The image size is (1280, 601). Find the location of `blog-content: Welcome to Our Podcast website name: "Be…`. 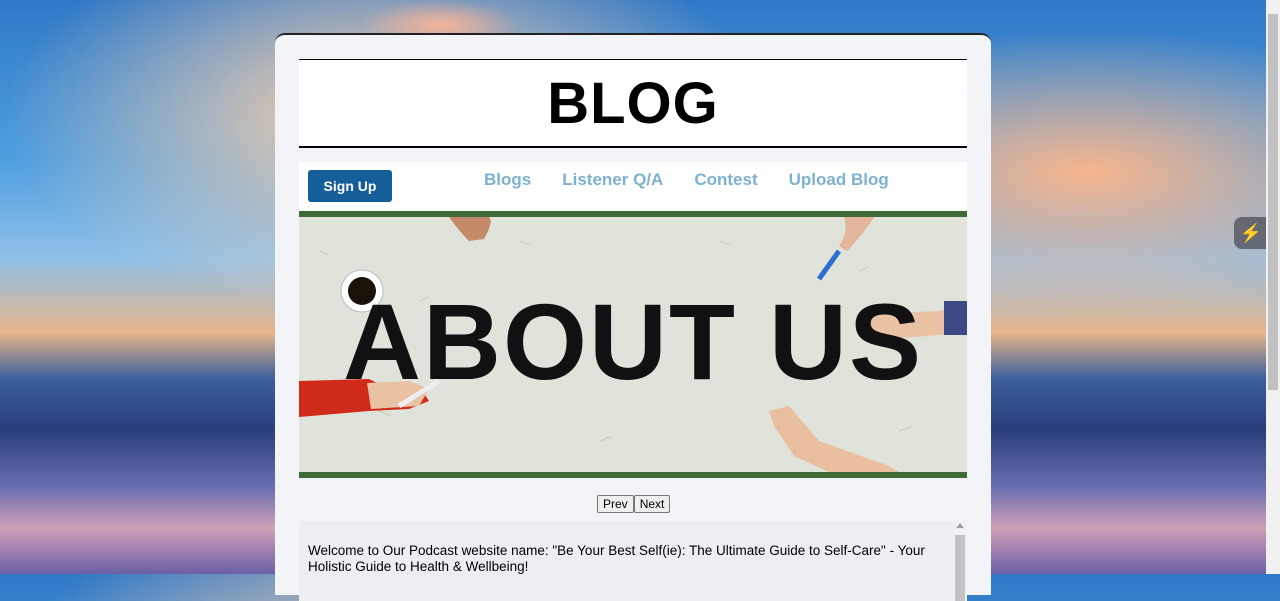

blog-content: Welcome to Our Podcast website name: "Be… is located at coordinates (633, 561).